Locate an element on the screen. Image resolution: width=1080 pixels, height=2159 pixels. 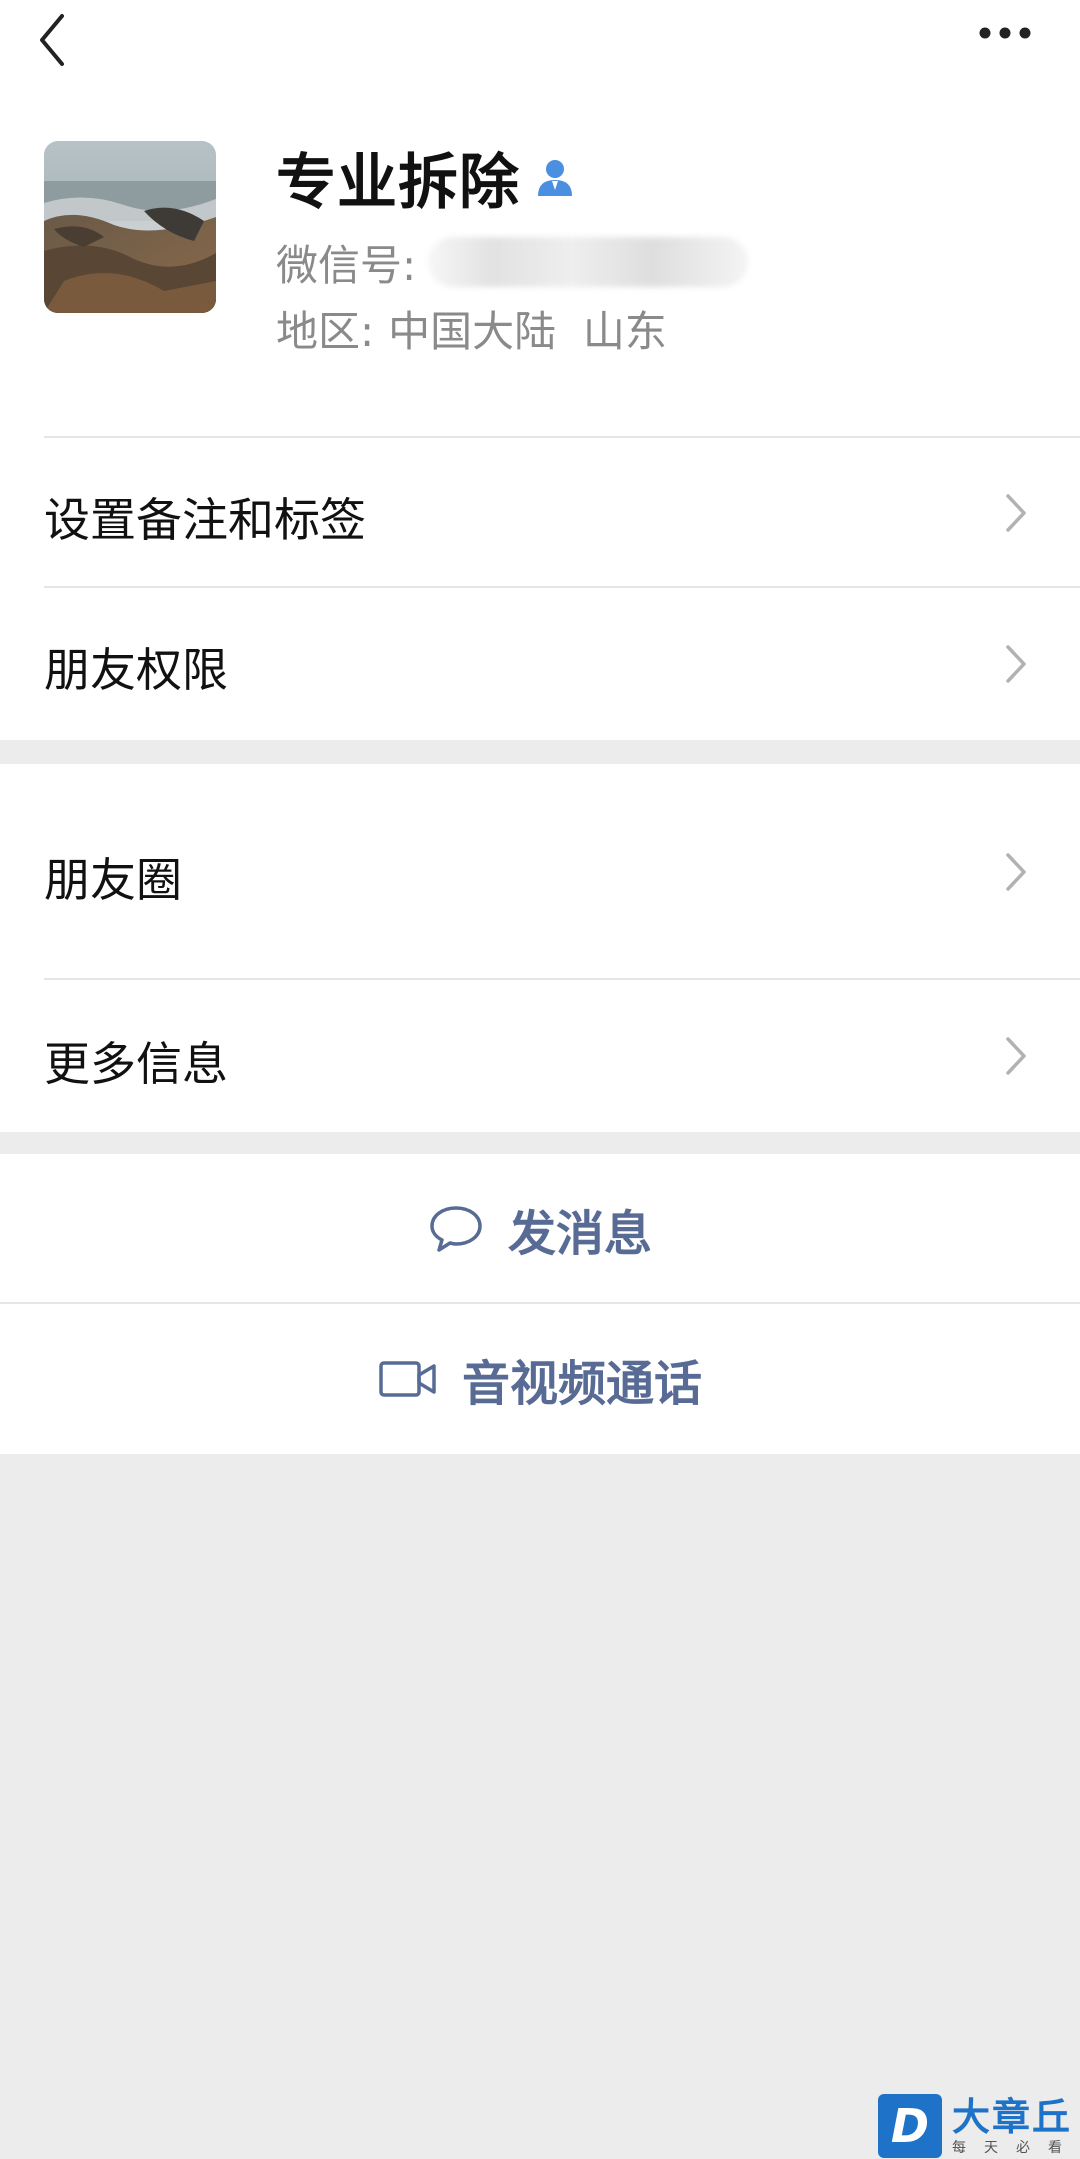
menu-item-label: 更多信息 is located at coordinates (136, 1064).